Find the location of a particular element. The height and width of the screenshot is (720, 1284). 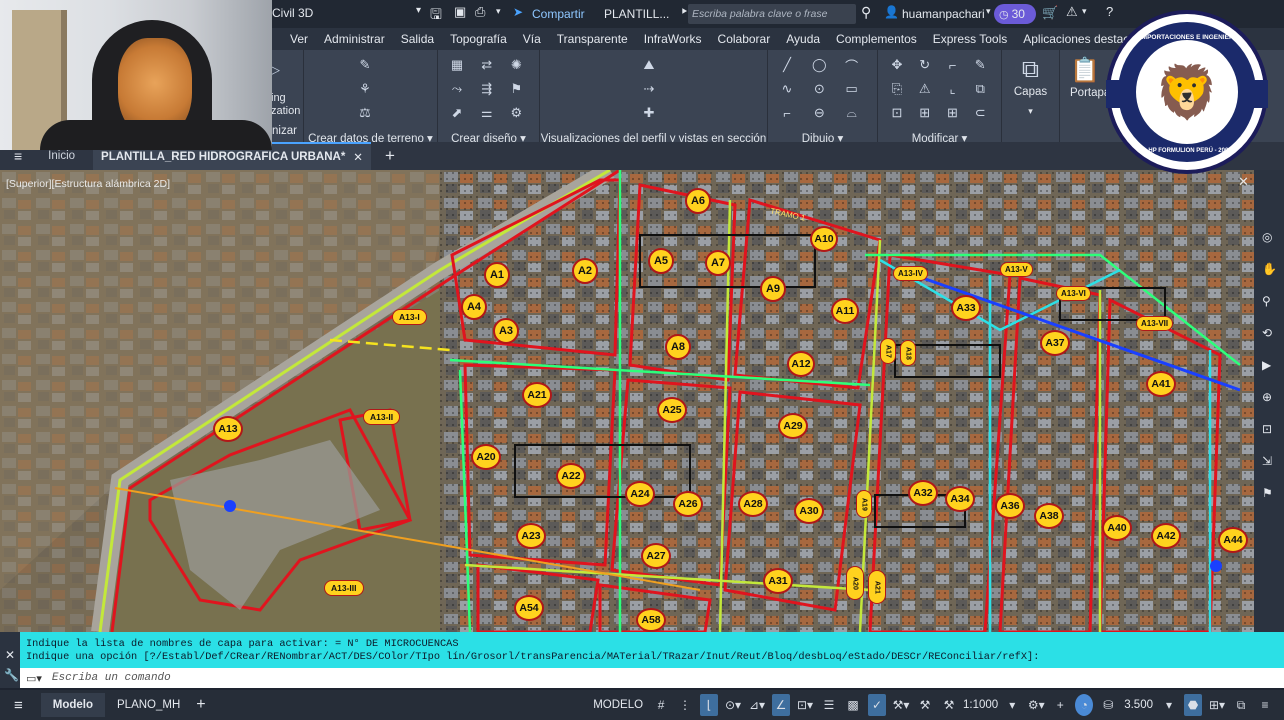

search-icon: ⚲ is located at coordinates (866, 12).